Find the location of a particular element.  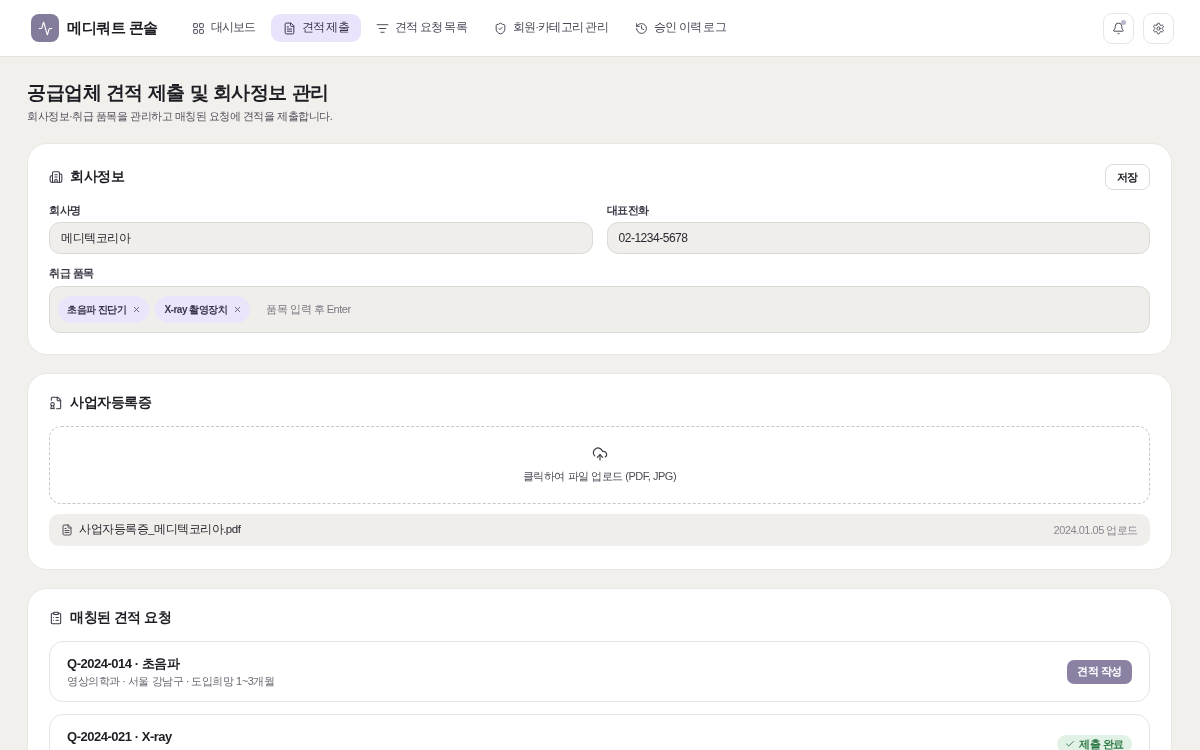

page-subtitle: 회사정보·취급 품목을 관리하고 매칭된 요청에 견적을 제출합니다. is located at coordinates (180, 116).